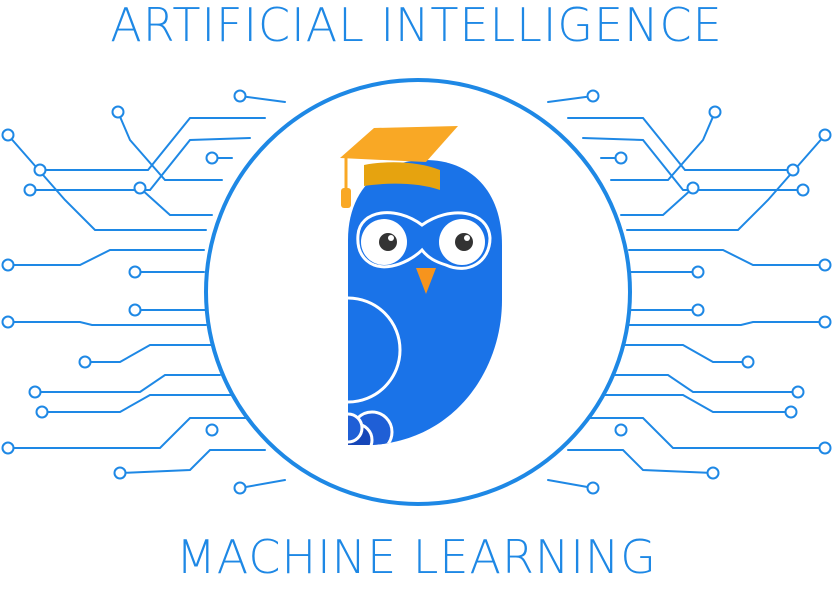  Describe the element at coordinates (416, 557) in the screenshot. I see `title-machine-learning: MACHINE LEARNING` at that location.